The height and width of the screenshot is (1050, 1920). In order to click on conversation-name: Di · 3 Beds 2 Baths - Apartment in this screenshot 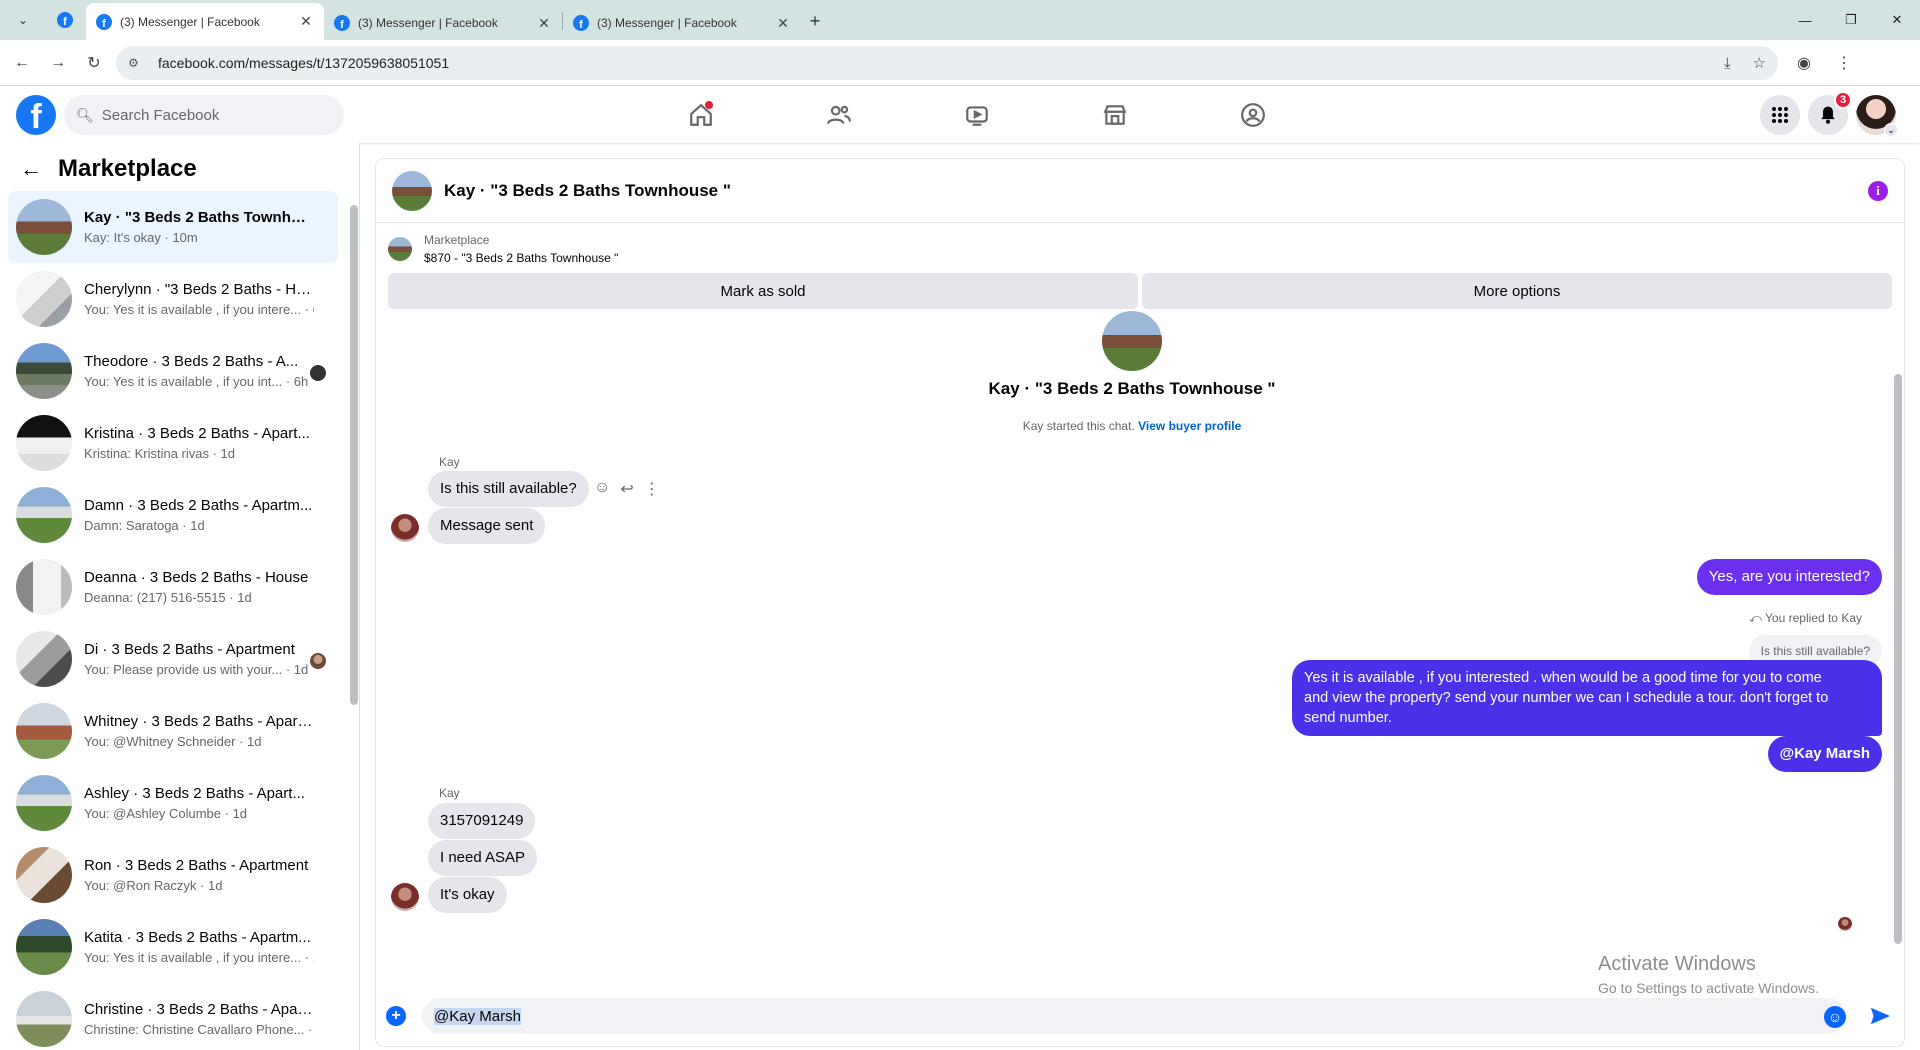, I will do `click(189, 649)`.